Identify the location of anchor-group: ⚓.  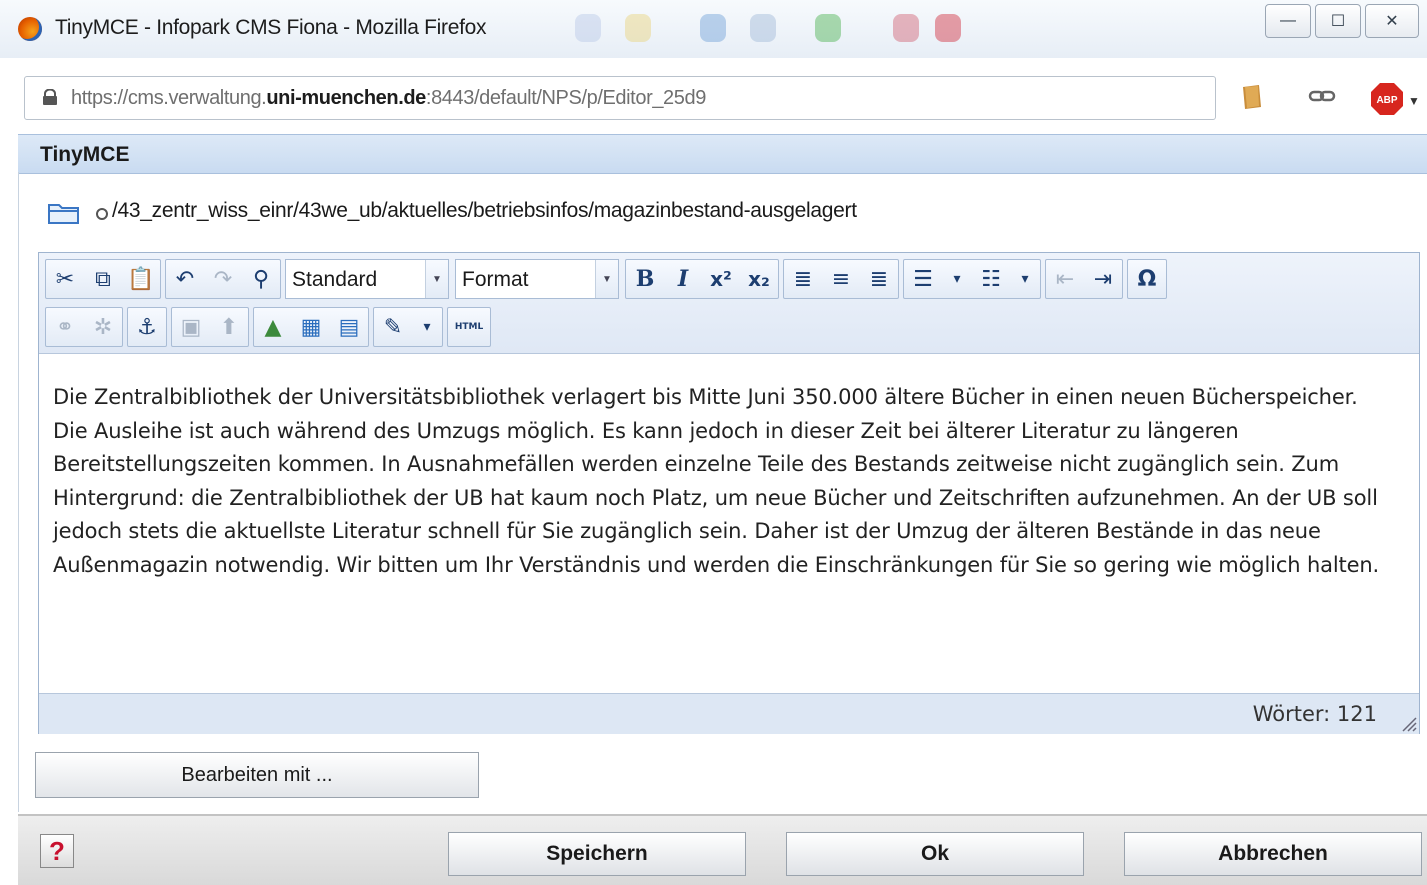
(147, 327).